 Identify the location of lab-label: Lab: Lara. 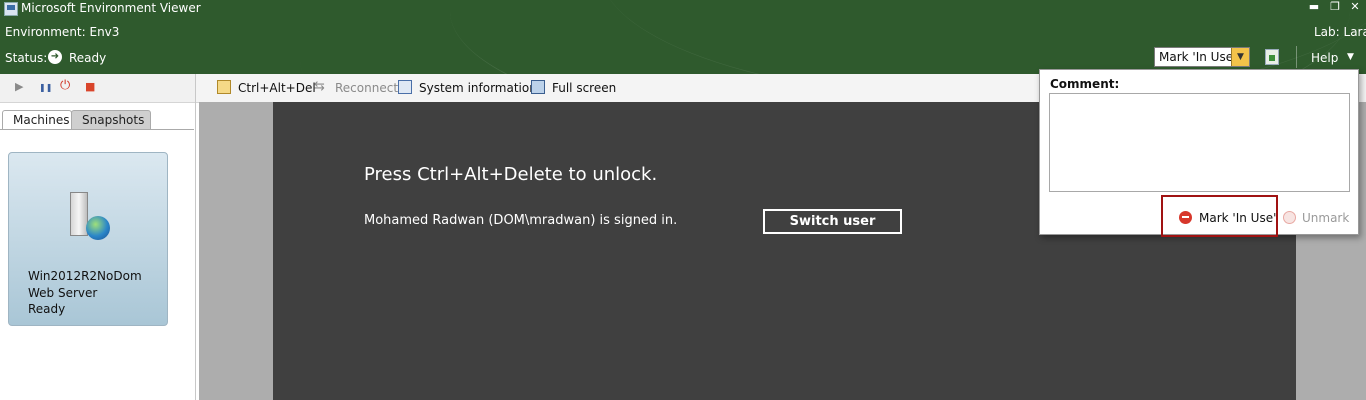
(1340, 32).